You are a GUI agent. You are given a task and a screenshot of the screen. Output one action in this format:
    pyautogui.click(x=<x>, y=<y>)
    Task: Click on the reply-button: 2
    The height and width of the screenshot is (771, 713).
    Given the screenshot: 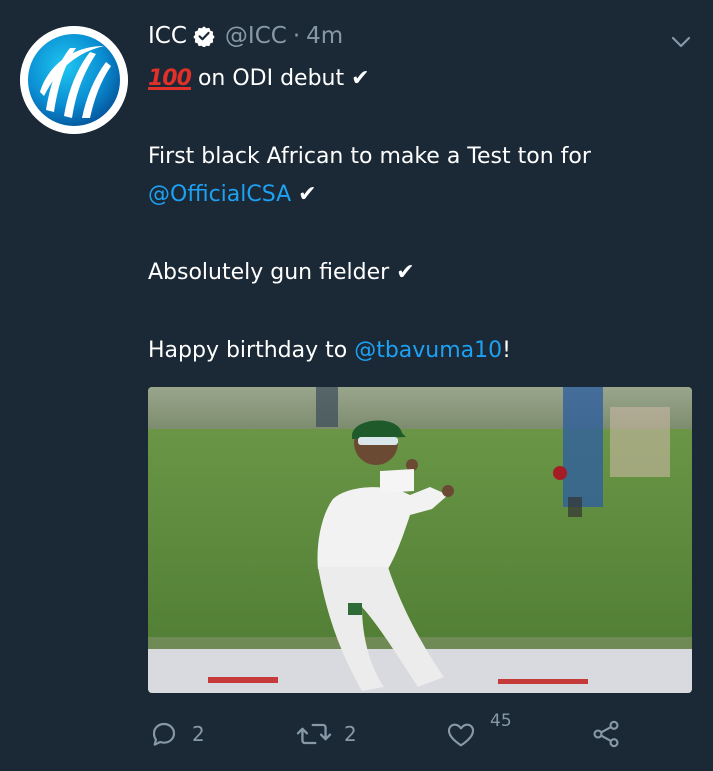 What is the action you would take?
    pyautogui.click(x=176, y=734)
    